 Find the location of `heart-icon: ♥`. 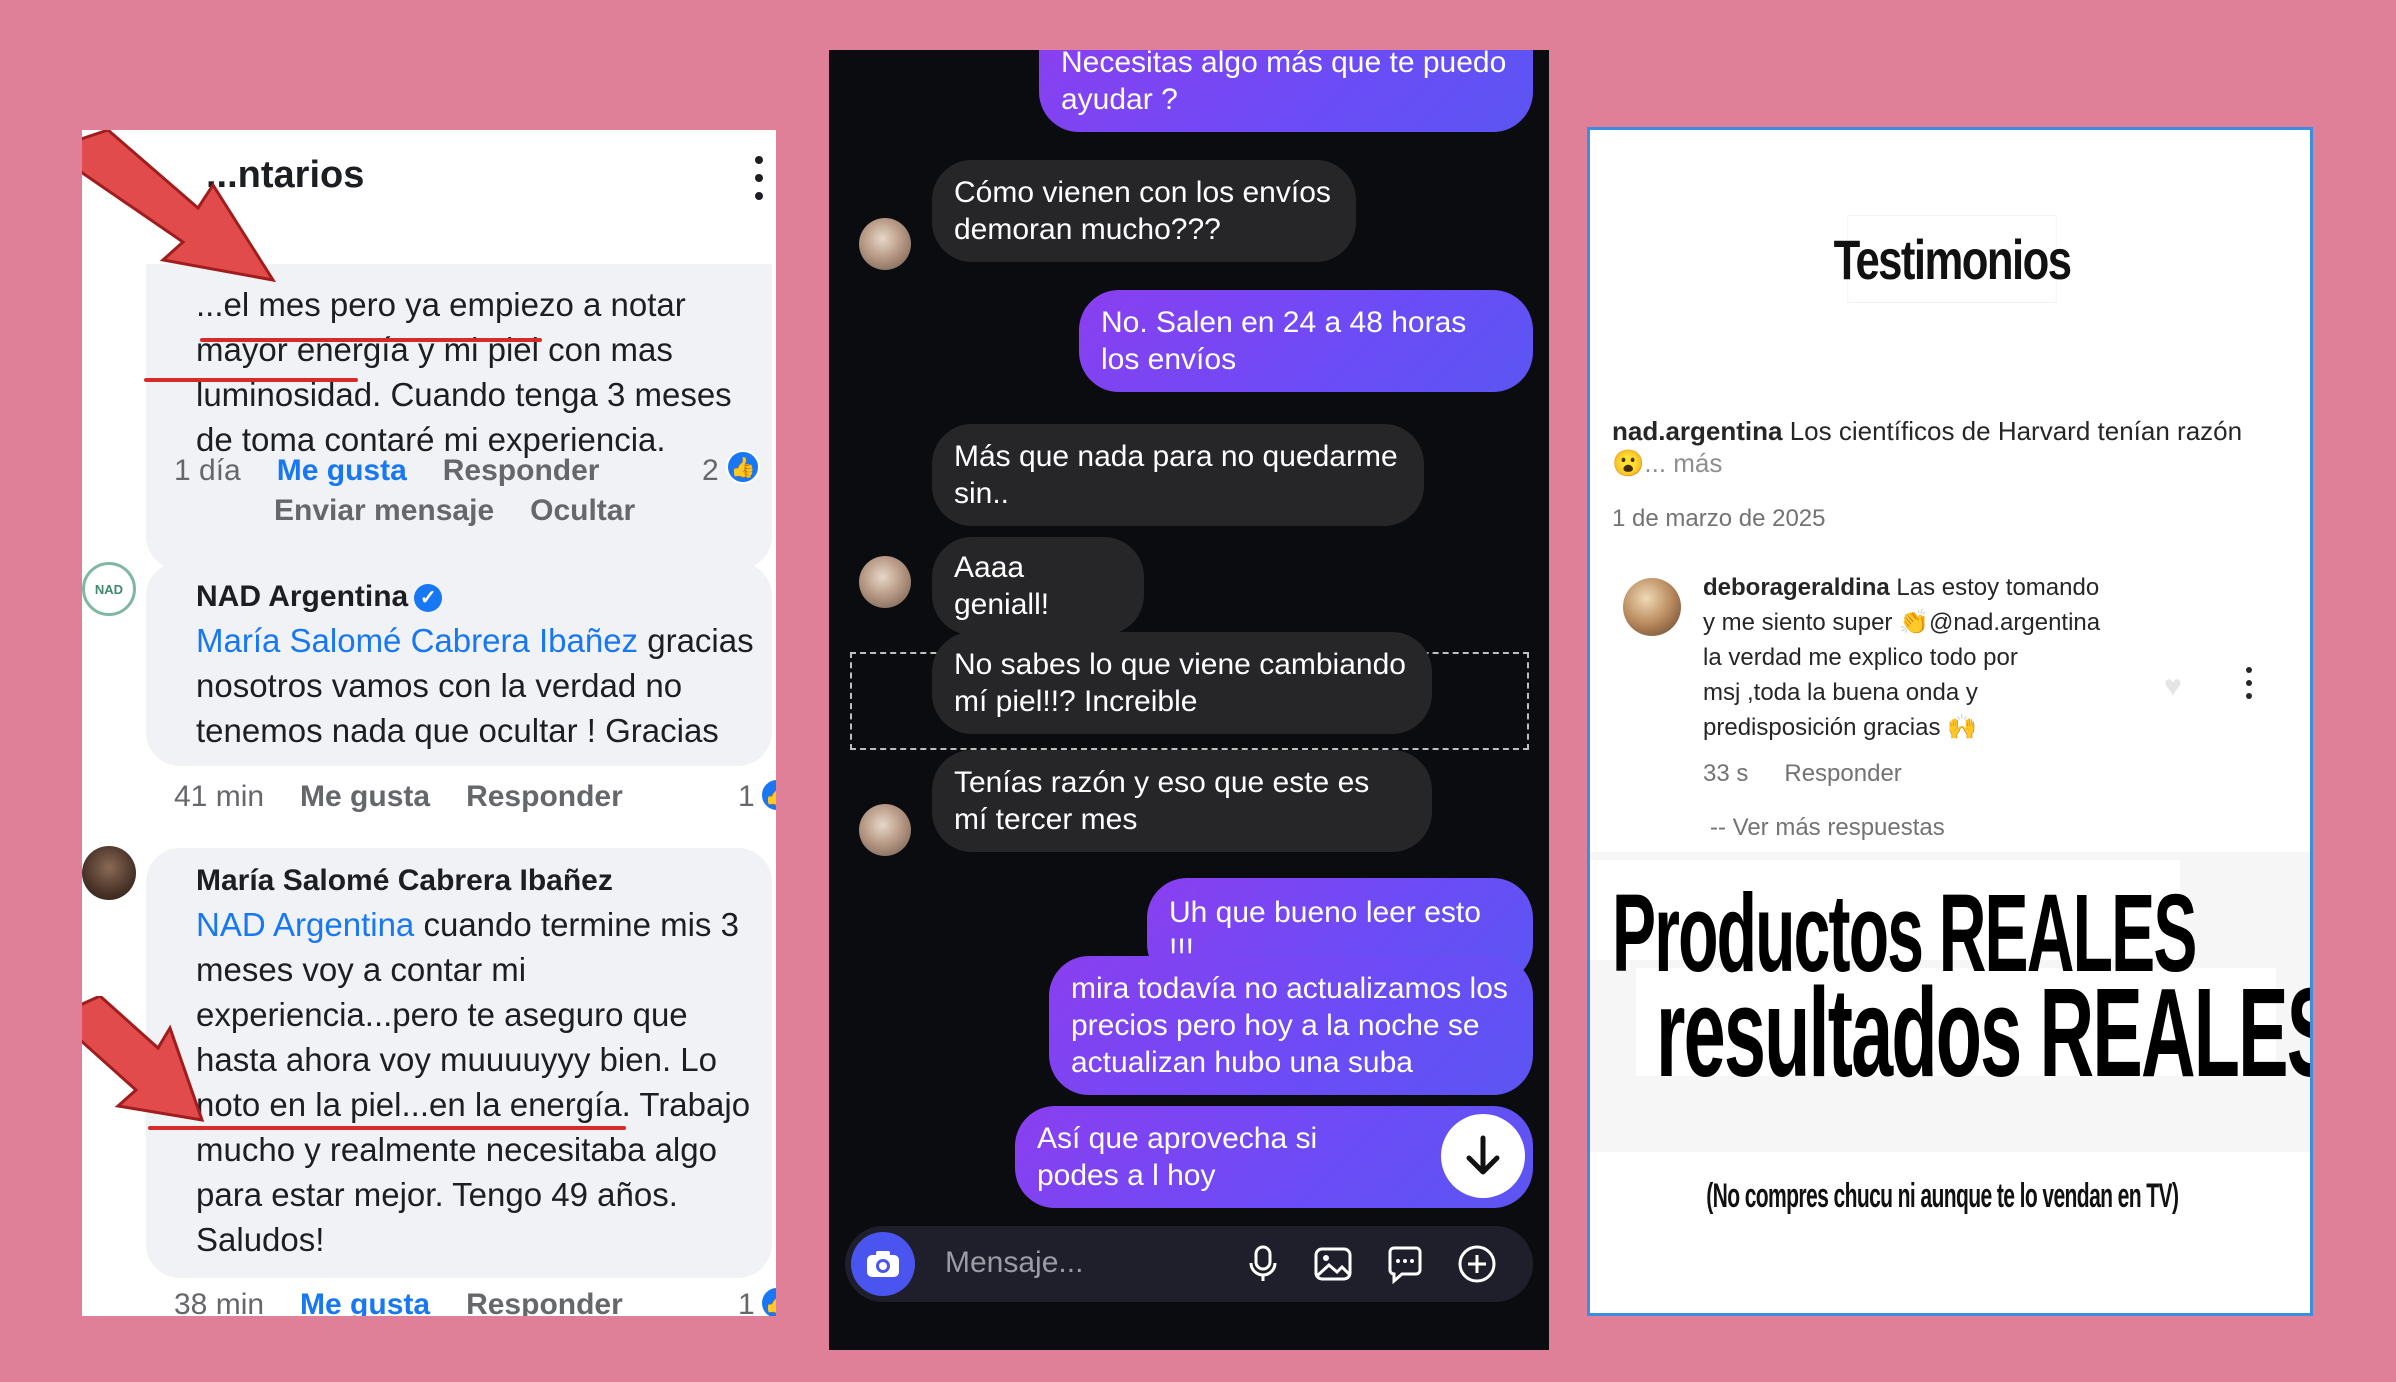

heart-icon: ♥ is located at coordinates (2173, 687).